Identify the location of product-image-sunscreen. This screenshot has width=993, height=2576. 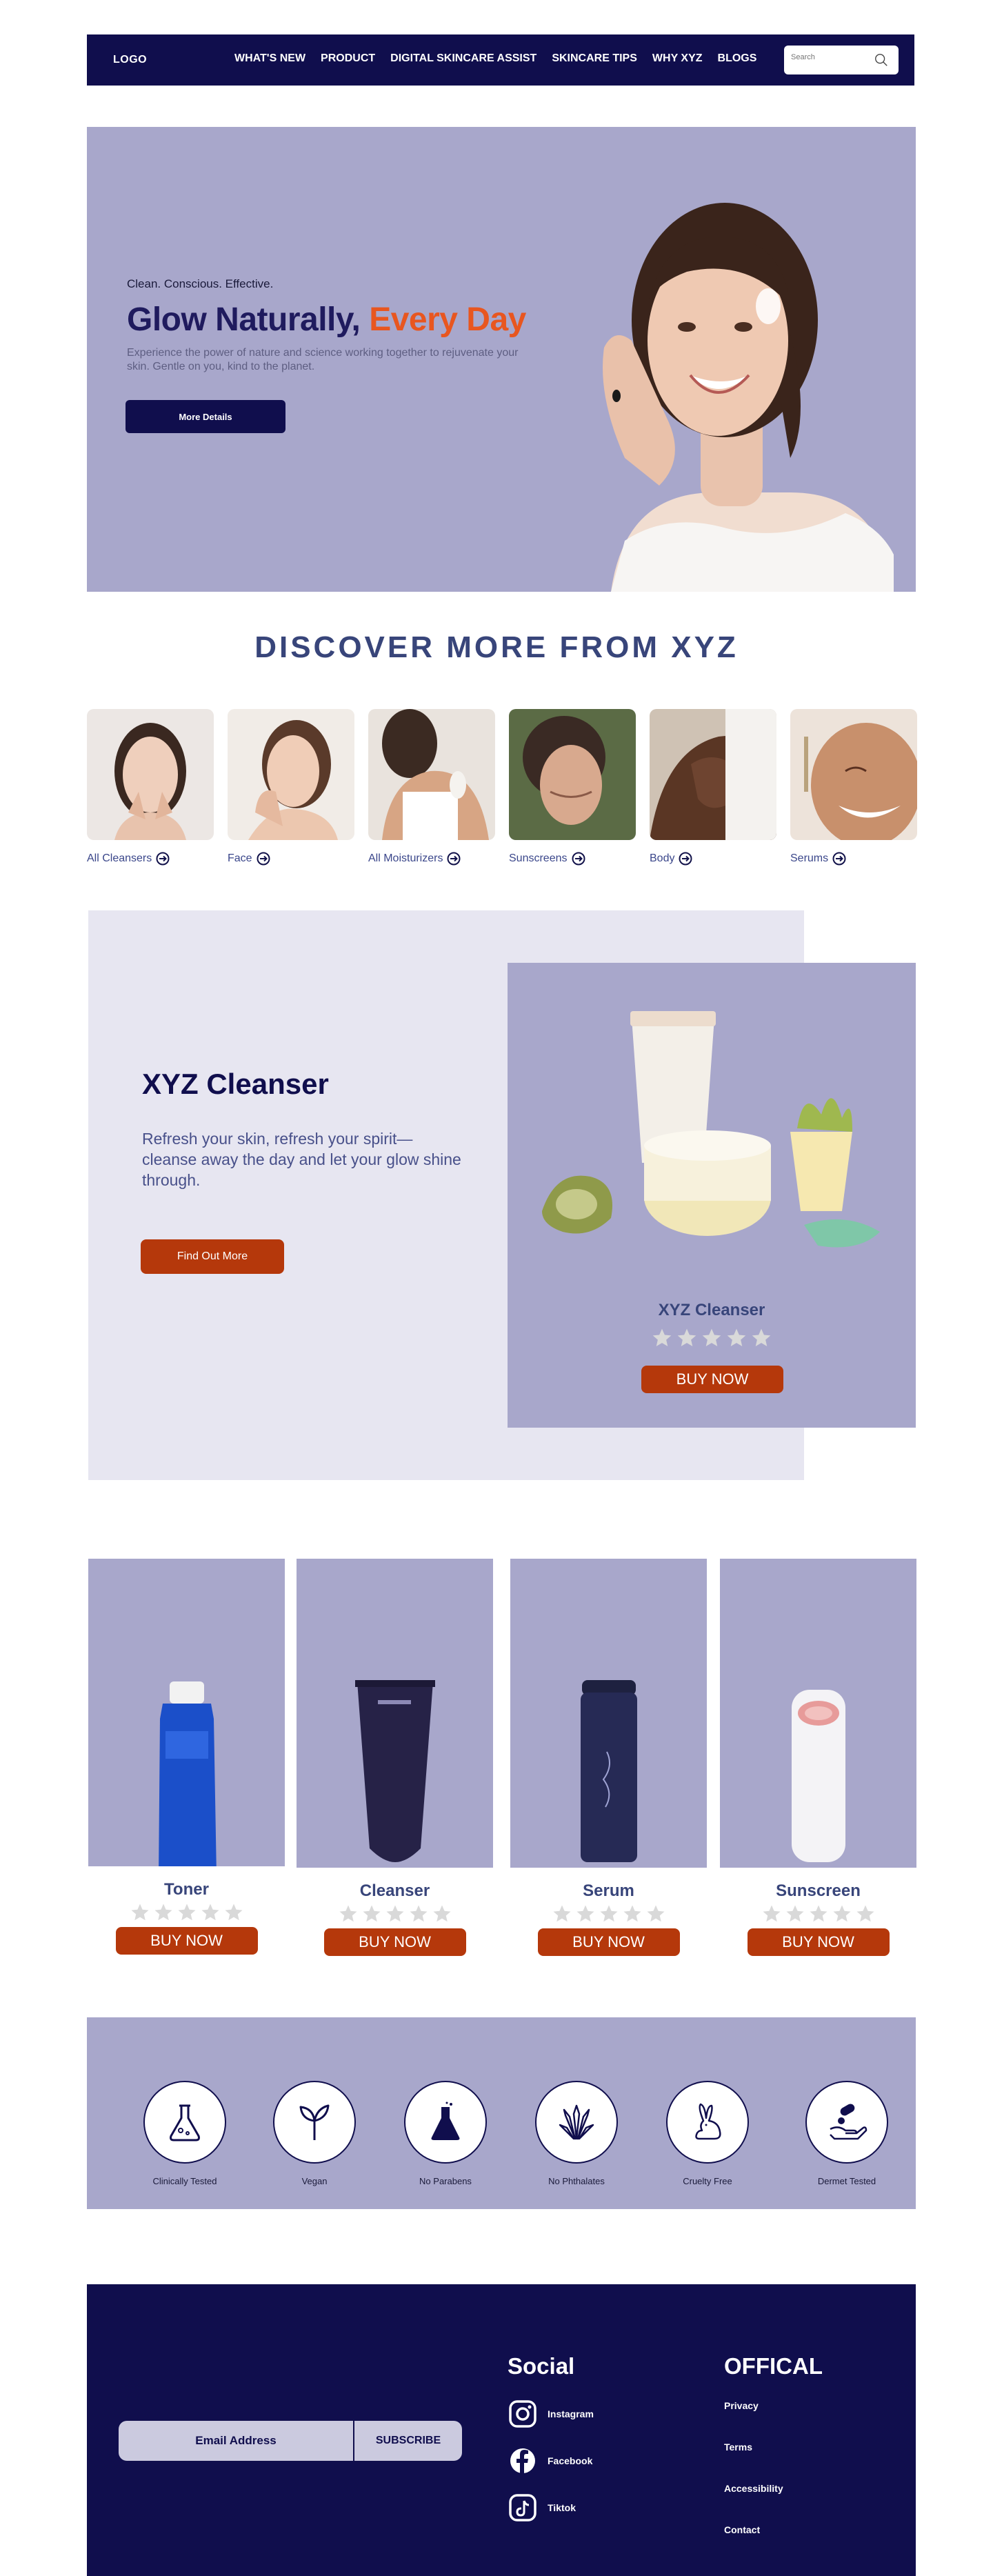
(818, 1713).